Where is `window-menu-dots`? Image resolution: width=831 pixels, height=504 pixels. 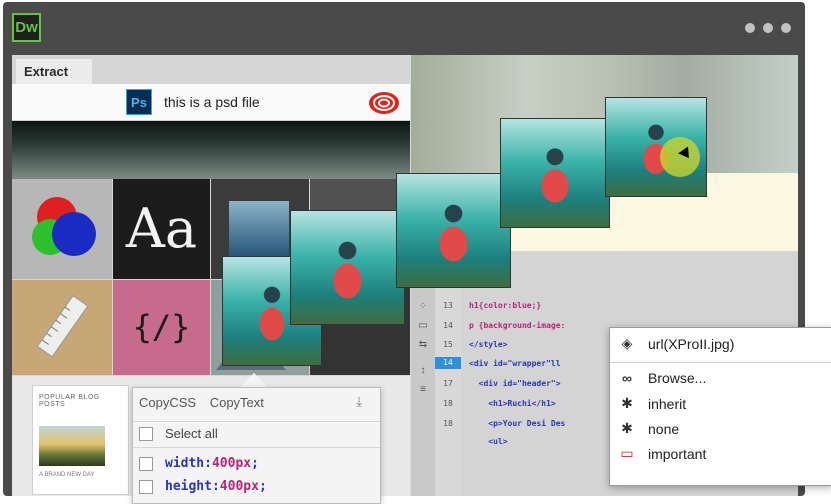
window-menu-dots is located at coordinates (768, 28).